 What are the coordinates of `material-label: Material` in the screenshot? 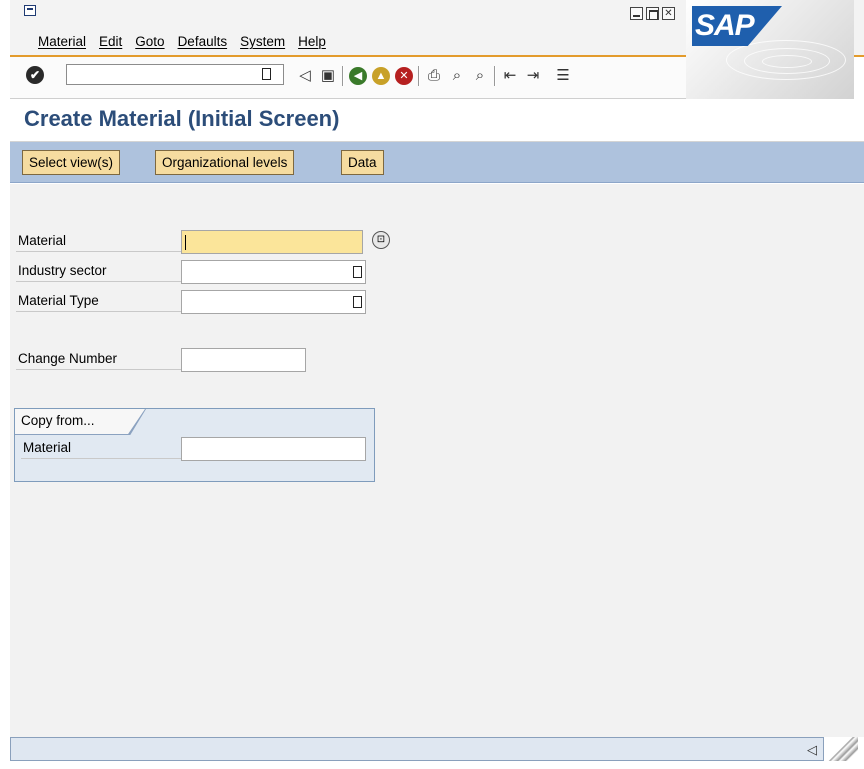 It's located at (98, 241).